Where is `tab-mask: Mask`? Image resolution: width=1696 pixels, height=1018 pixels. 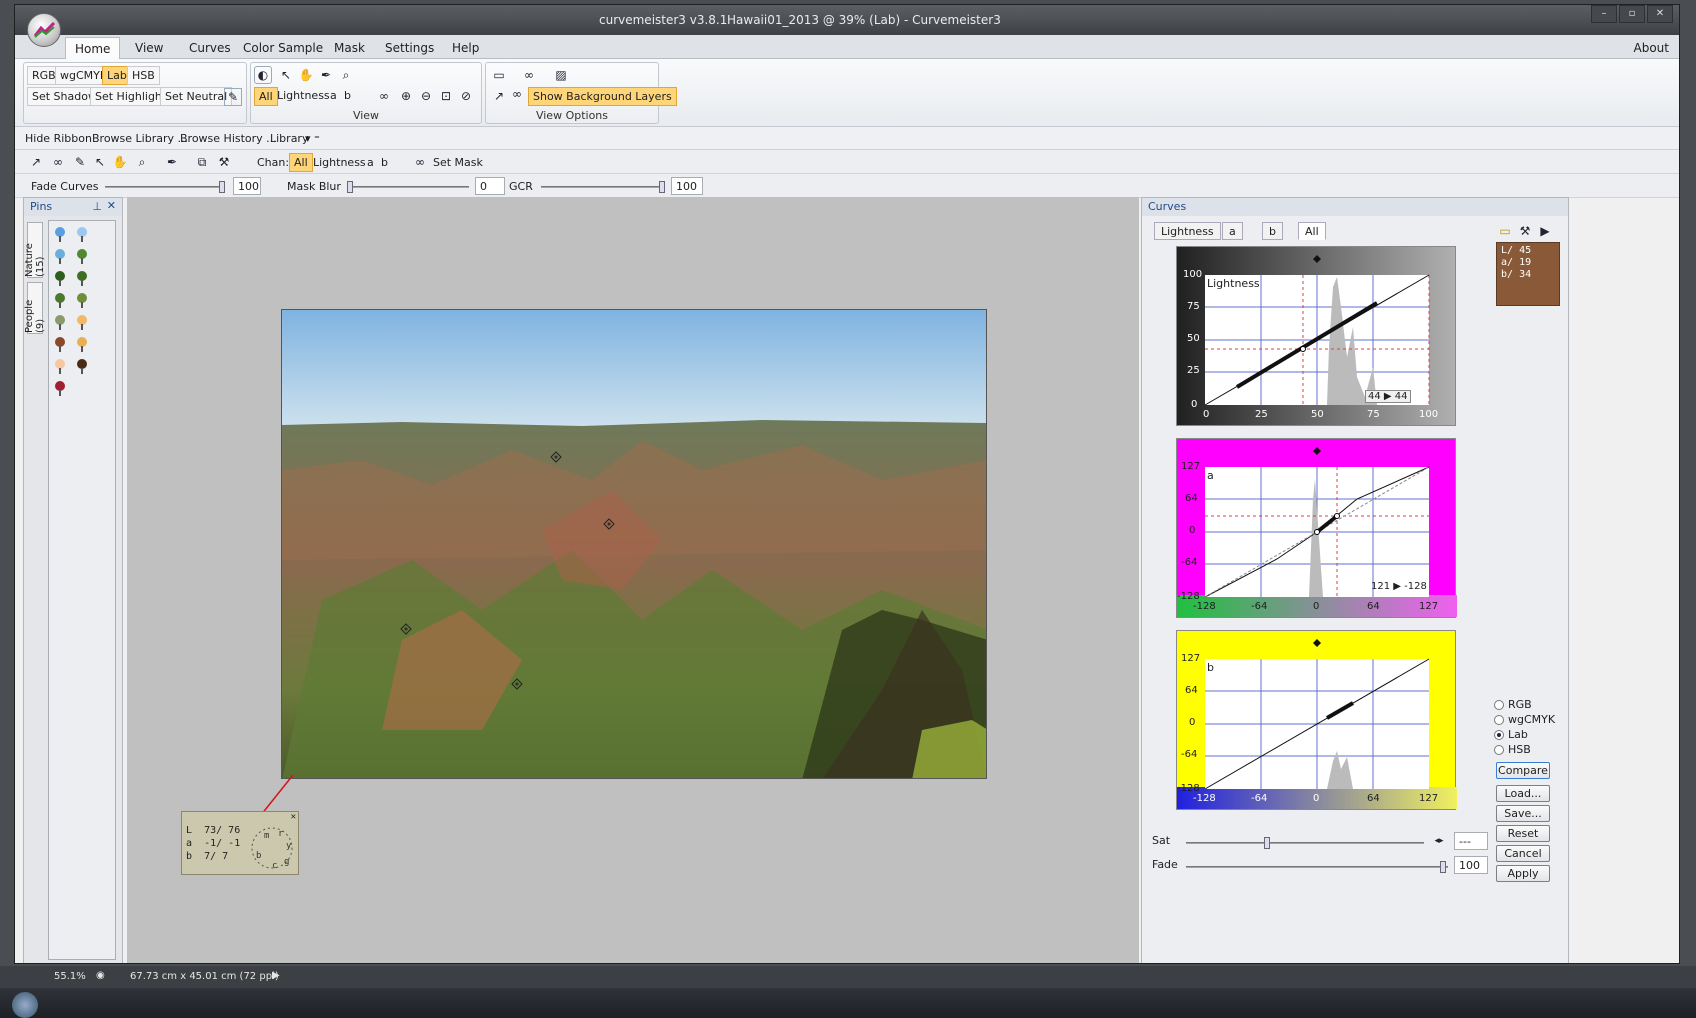
tab-mask: Mask is located at coordinates (349, 48).